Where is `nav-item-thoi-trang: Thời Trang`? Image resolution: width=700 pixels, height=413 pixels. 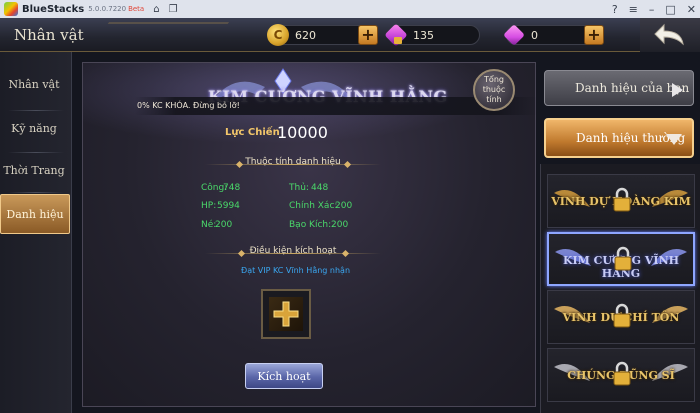 nav-item-thoi-trang: Thời Trang is located at coordinates (34, 170).